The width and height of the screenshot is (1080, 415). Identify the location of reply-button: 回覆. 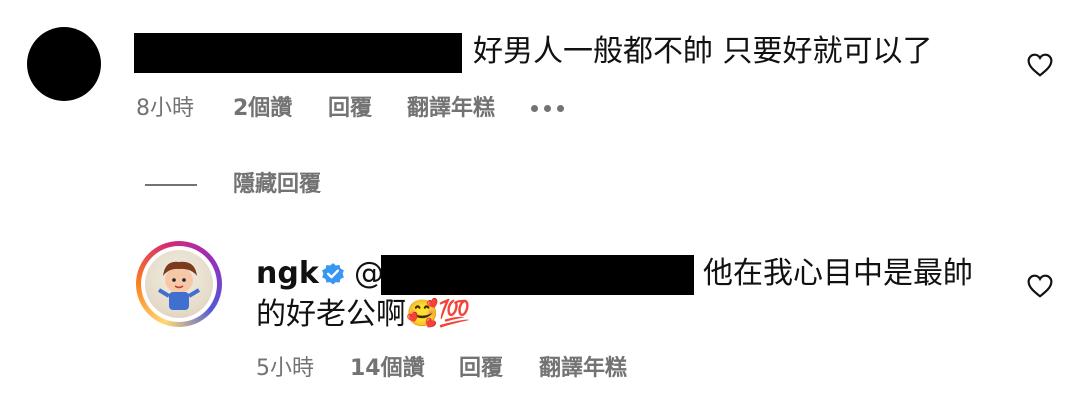
(350, 109).